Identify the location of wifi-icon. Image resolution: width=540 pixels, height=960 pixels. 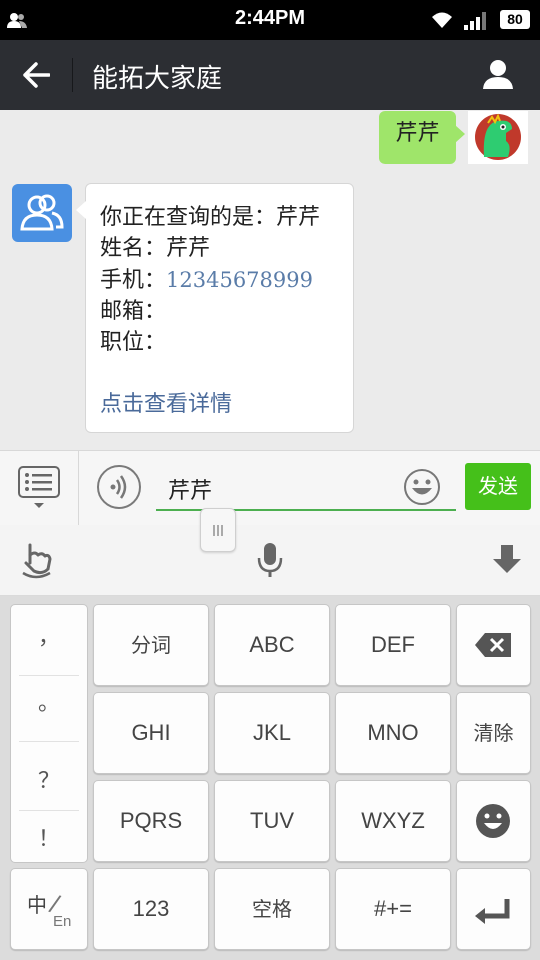
(442, 20).